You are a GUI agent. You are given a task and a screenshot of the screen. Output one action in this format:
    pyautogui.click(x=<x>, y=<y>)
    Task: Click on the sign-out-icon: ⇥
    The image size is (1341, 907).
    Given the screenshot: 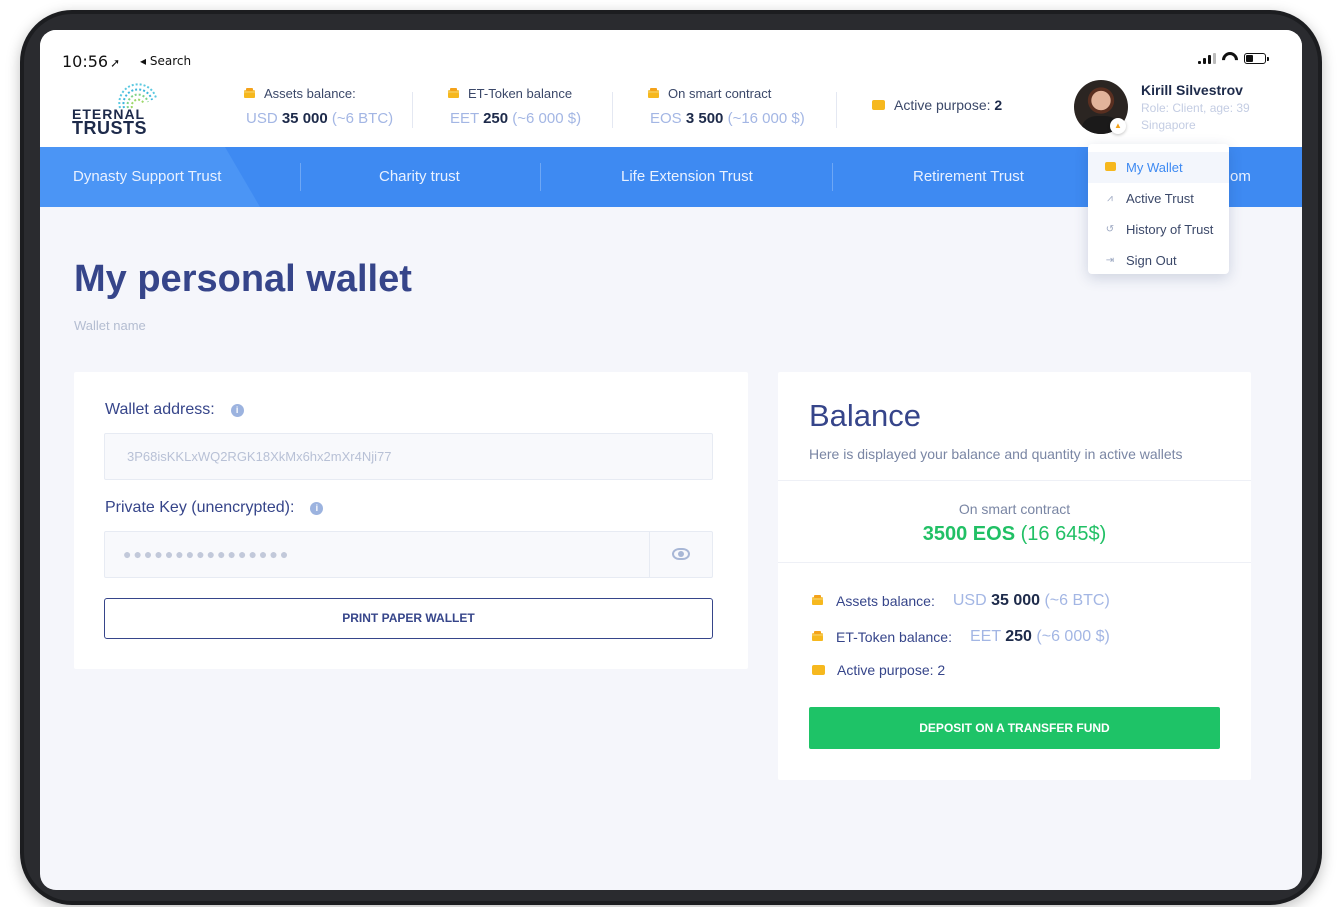 What is the action you would take?
    pyautogui.click(x=1110, y=260)
    